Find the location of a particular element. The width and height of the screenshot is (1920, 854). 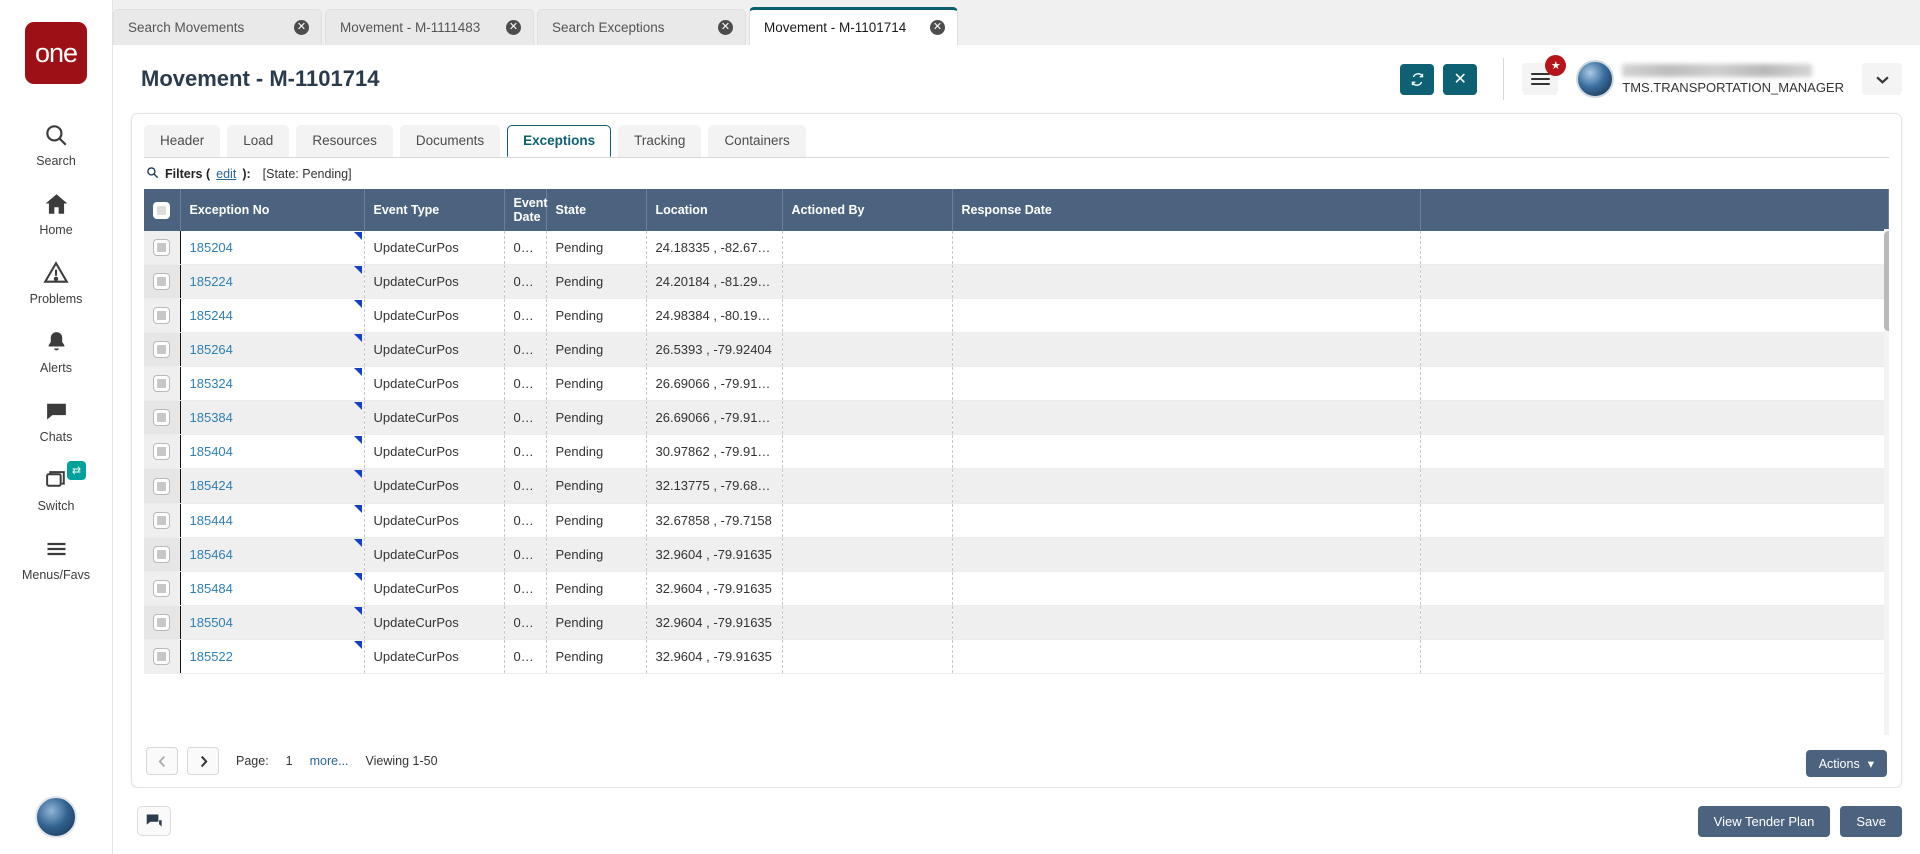

exception-no-link: 185224 is located at coordinates (211, 281).